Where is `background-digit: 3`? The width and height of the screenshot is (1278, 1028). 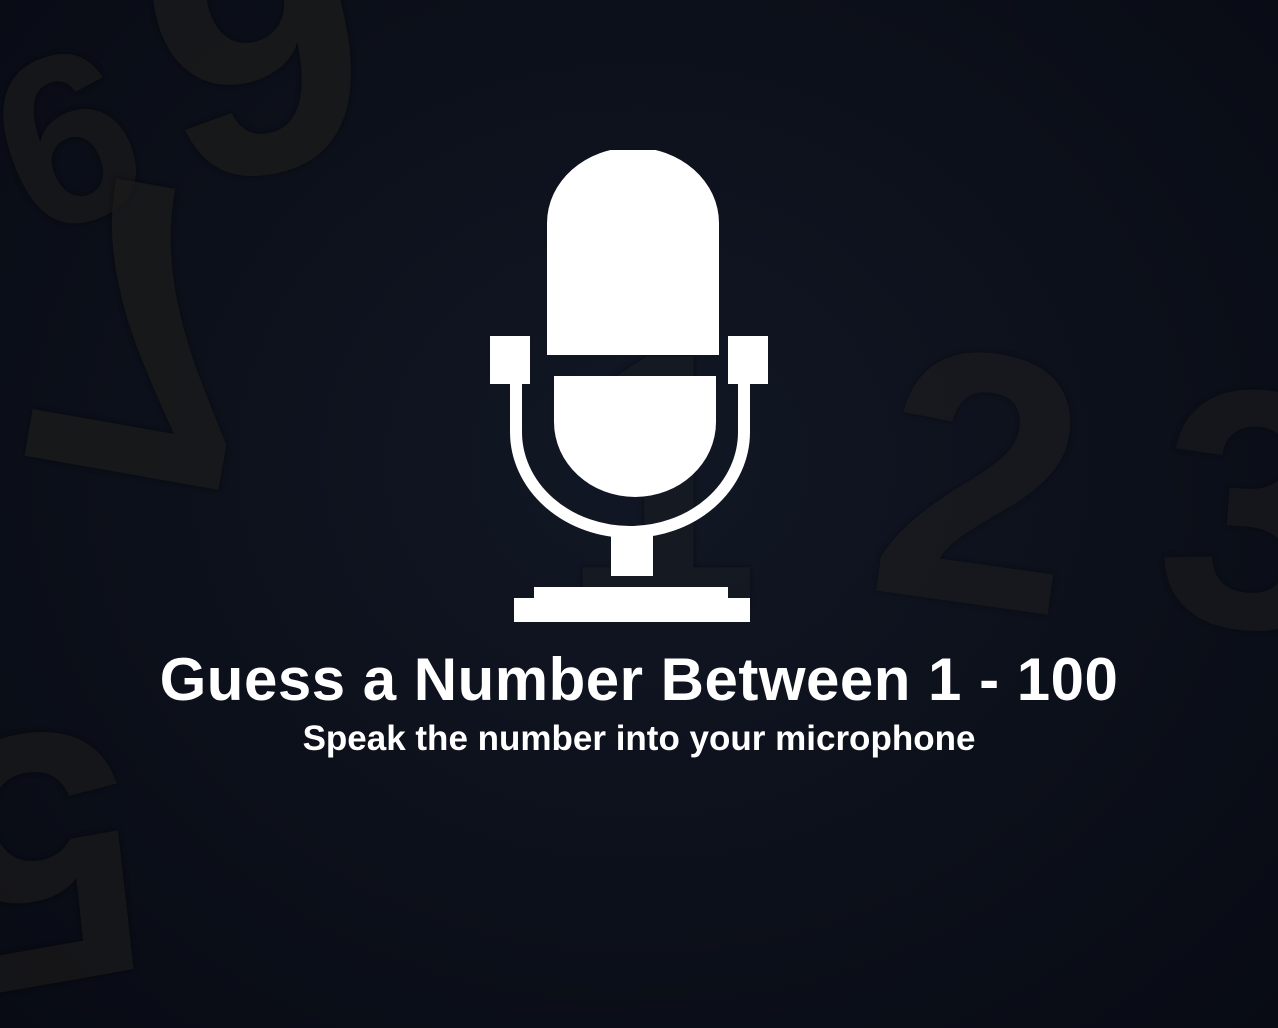 background-digit: 3 is located at coordinates (1212, 510).